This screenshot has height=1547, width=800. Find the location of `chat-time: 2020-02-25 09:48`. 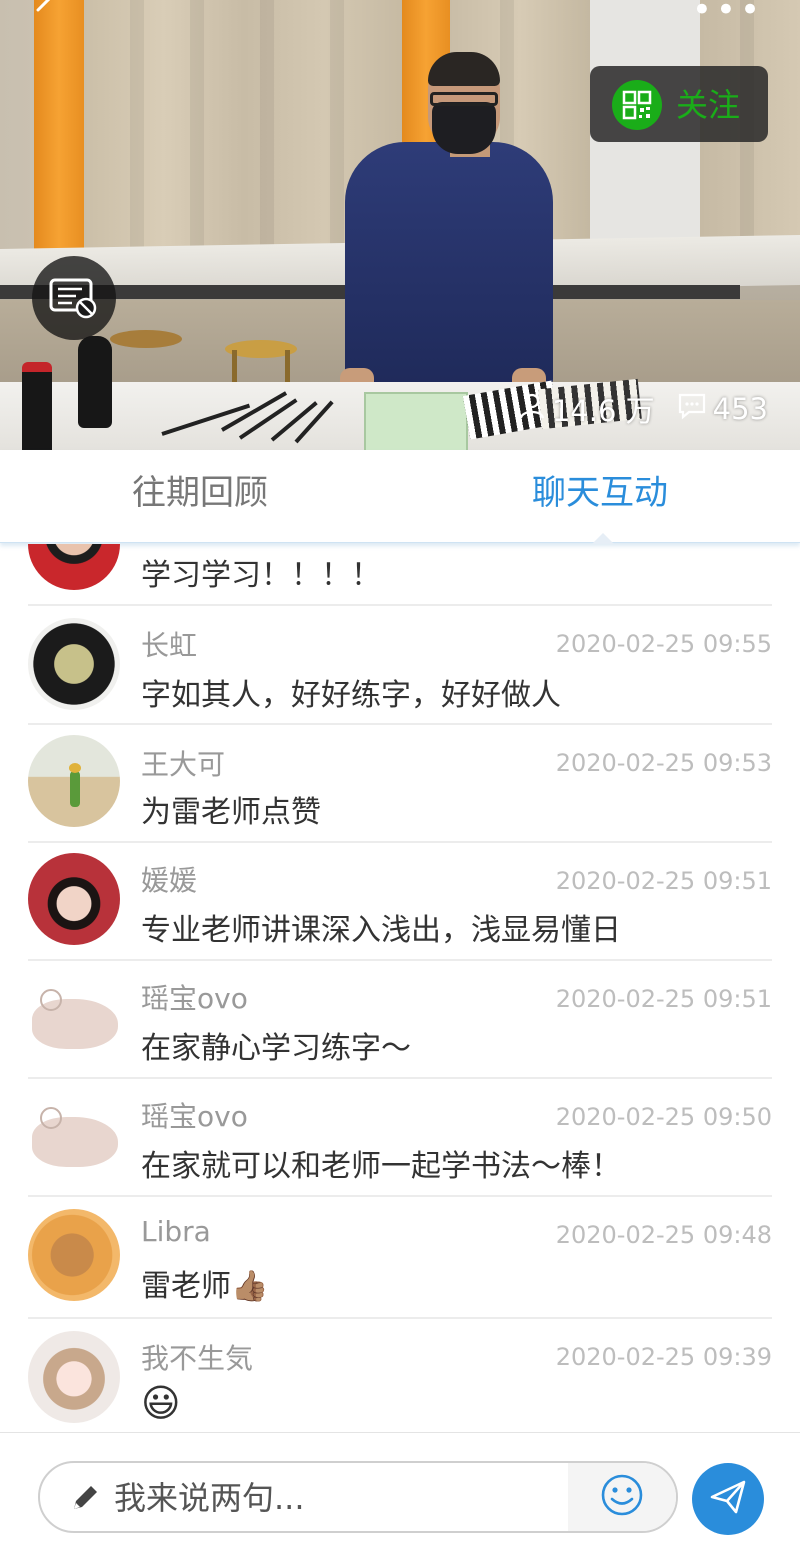

chat-time: 2020-02-25 09:48 is located at coordinates (663, 1235).